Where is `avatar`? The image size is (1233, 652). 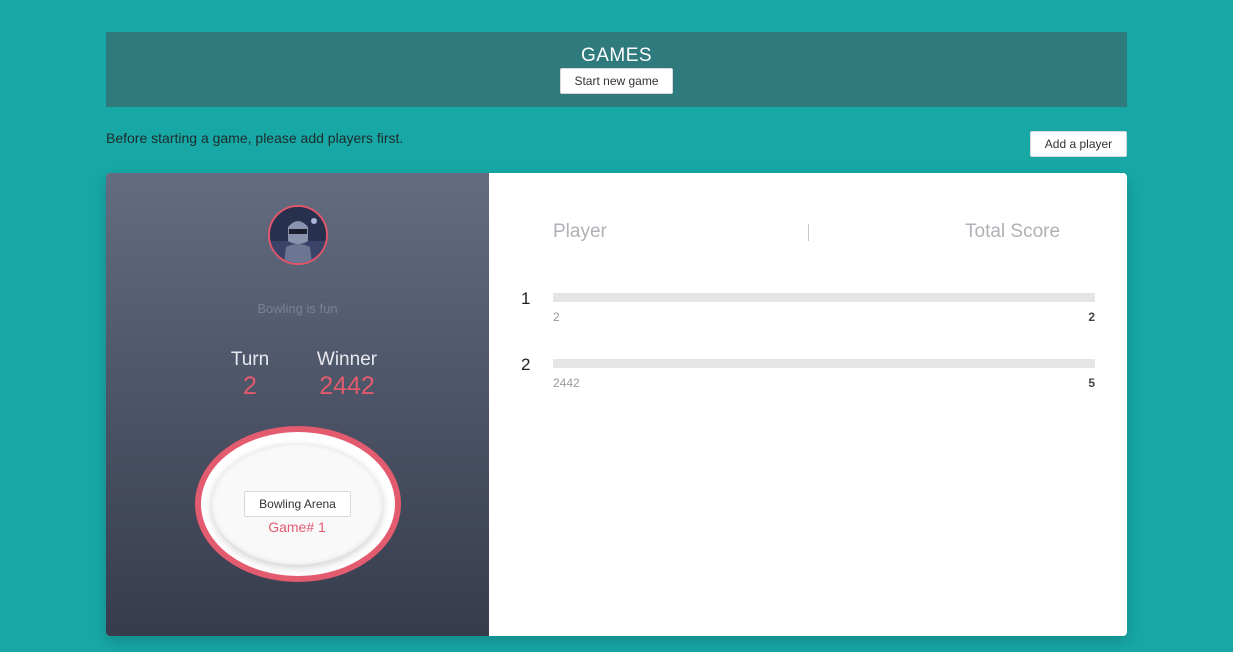 avatar is located at coordinates (298, 235).